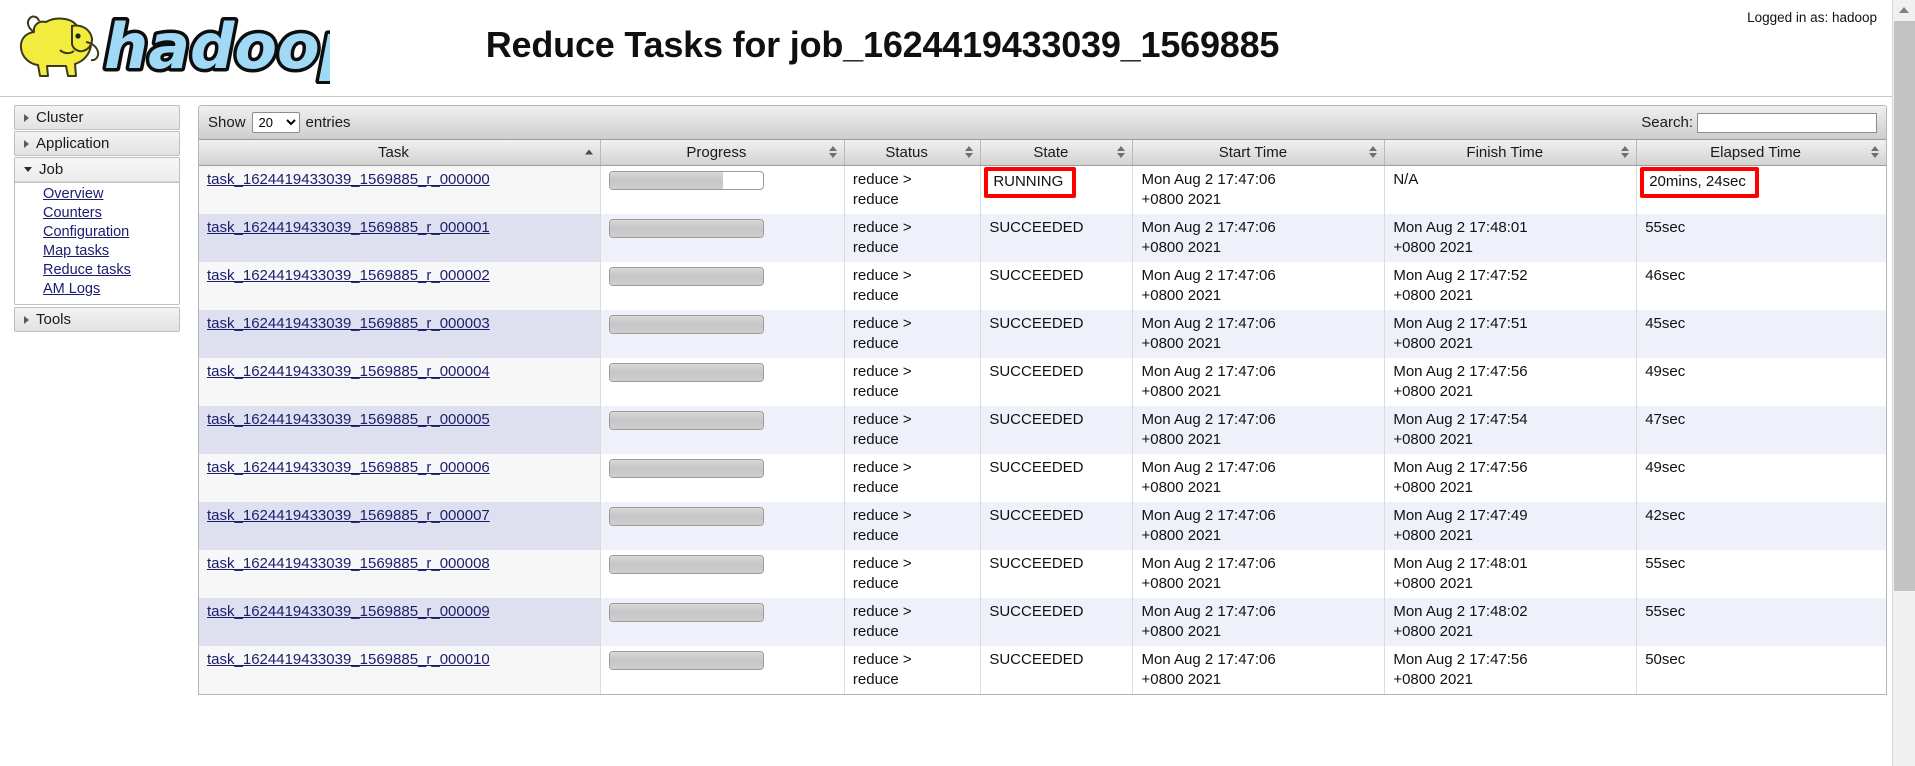 This screenshot has width=1915, height=766. What do you see at coordinates (348, 515) in the screenshot?
I see `task-link: task_1624419433039_1569885_r_000007` at bounding box center [348, 515].